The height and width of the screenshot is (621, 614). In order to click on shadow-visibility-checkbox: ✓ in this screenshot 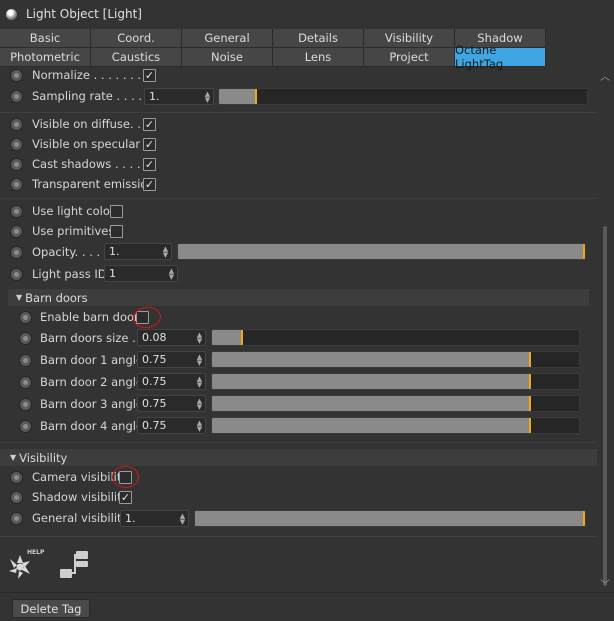, I will do `click(125, 497)`.